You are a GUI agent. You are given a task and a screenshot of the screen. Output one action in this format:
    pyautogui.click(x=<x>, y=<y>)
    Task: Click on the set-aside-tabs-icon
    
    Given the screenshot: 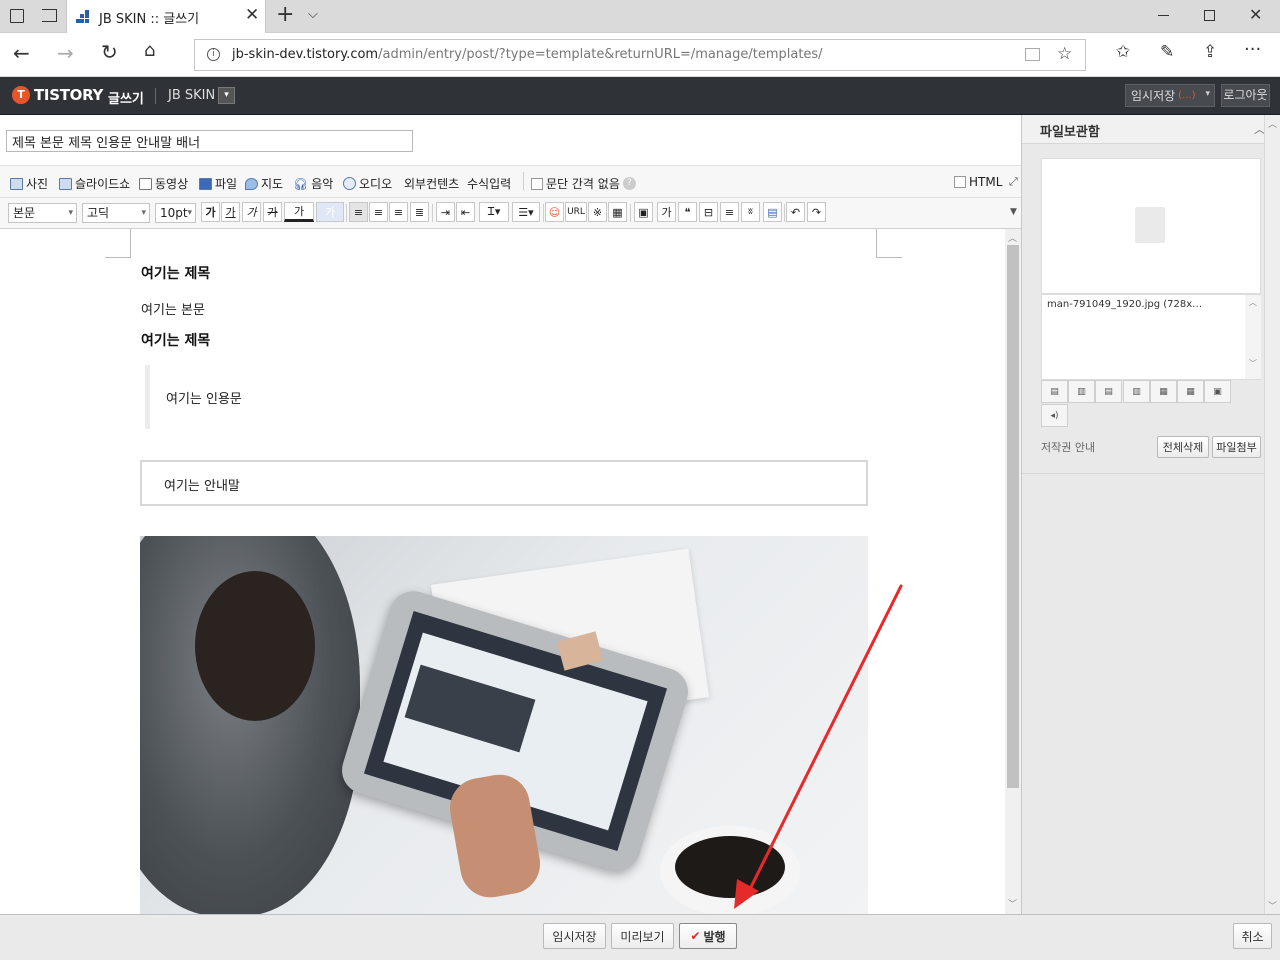 What is the action you would take?
    pyautogui.click(x=49, y=15)
    